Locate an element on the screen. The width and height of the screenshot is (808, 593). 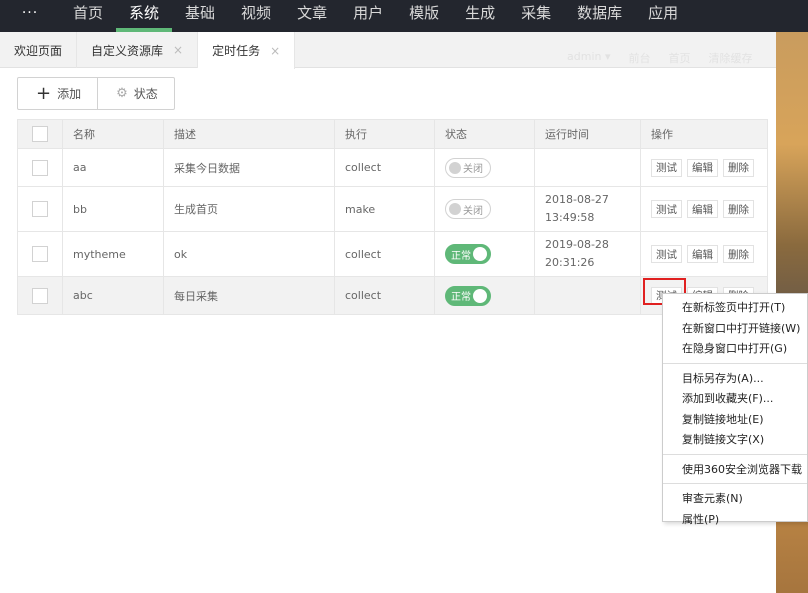
run-time: 13:49:58 is located at coordinates (570, 217).